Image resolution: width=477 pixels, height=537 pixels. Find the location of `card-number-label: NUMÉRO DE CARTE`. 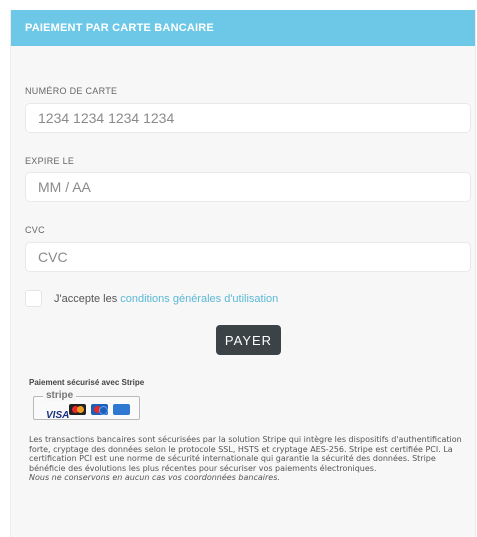

card-number-label: NUMÉRO DE CARTE is located at coordinates (71, 91).